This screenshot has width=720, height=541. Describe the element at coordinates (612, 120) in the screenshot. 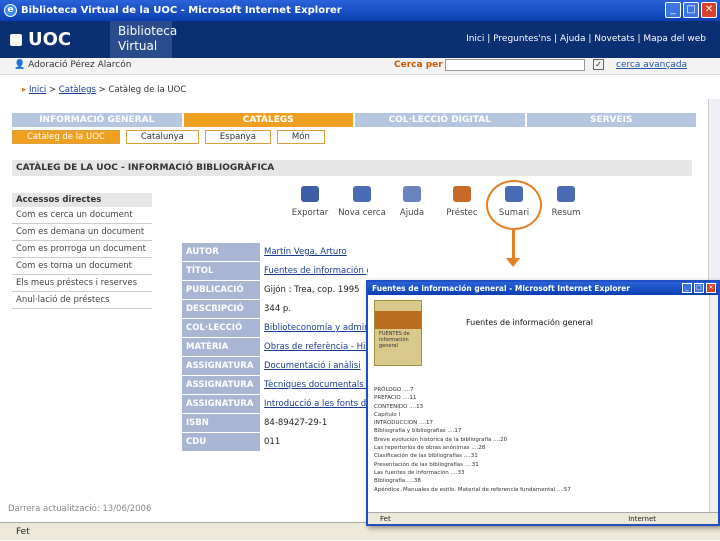

I see `tab-serveis: SERVEIS` at that location.